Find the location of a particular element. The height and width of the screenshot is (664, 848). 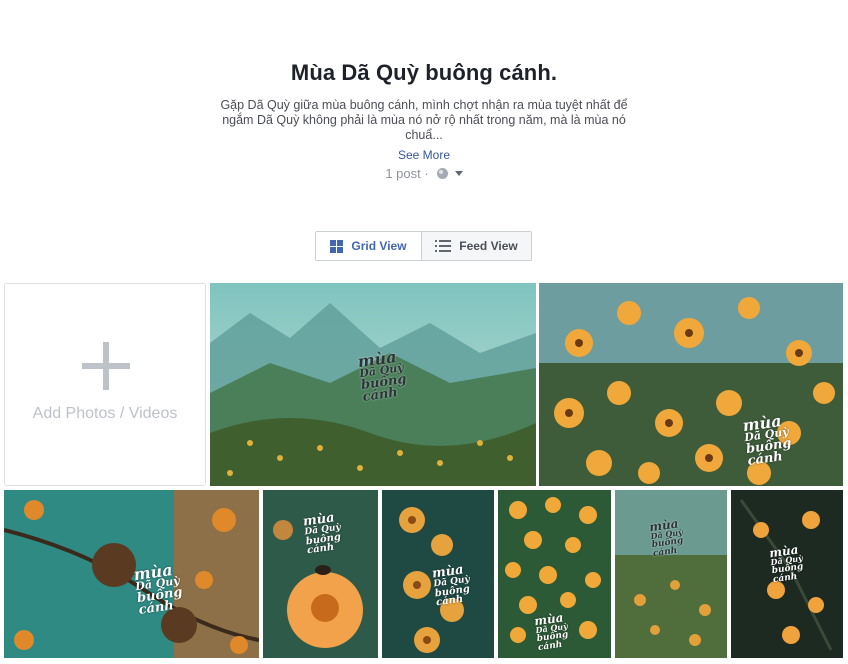

feed-view-button: Feed View is located at coordinates (476, 246).